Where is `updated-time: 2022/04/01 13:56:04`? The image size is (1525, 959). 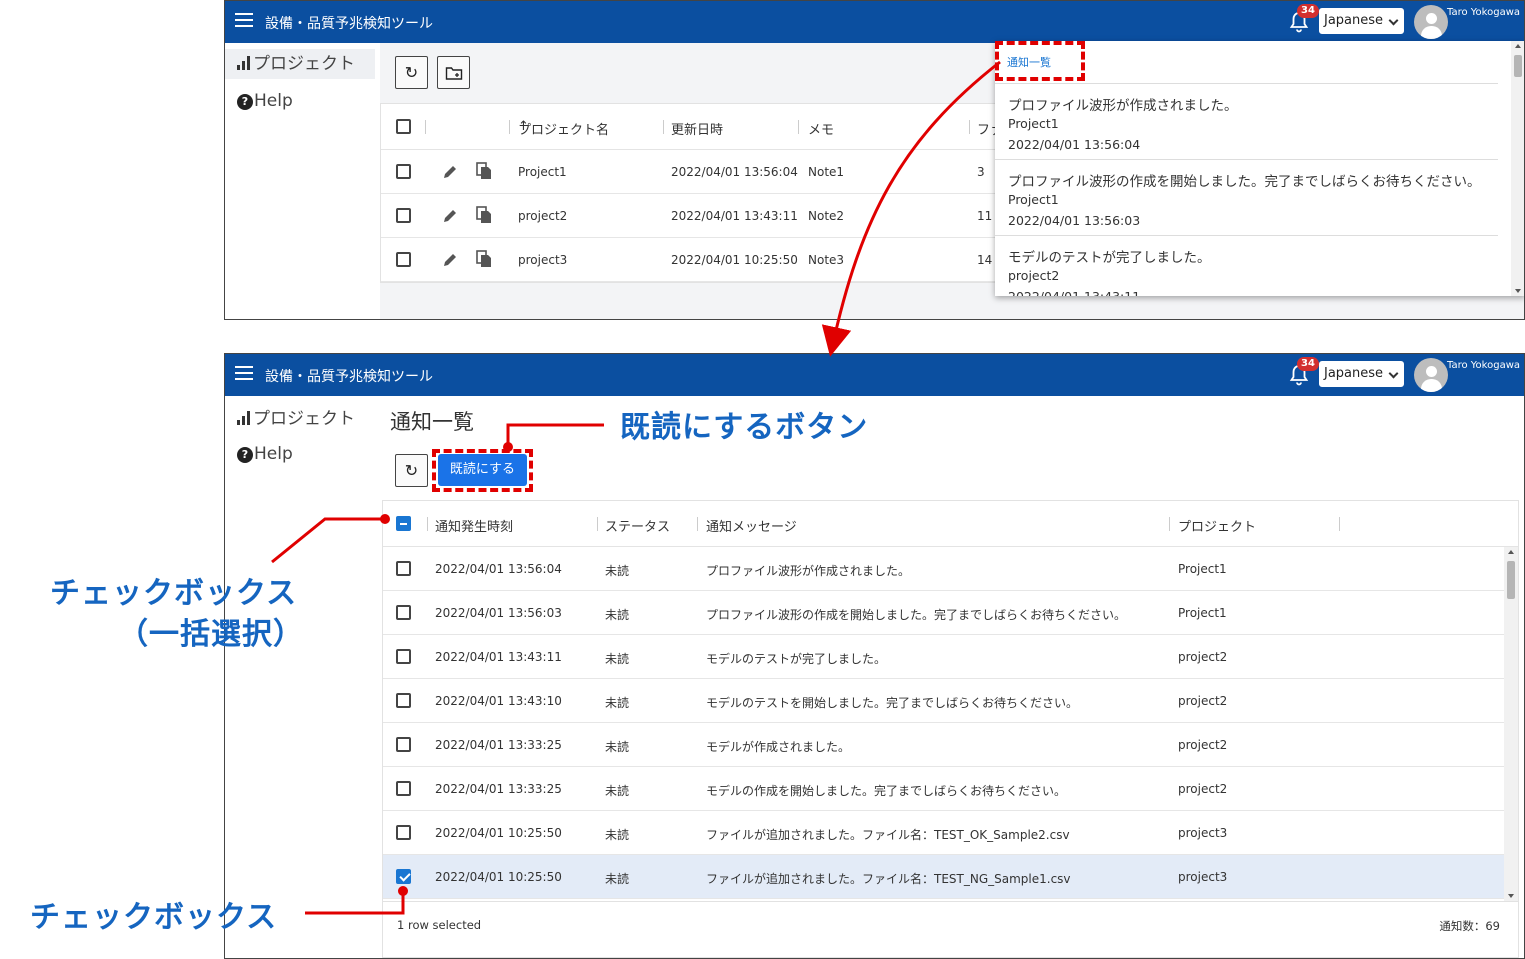
updated-time: 2022/04/01 13:56:04 is located at coordinates (734, 172).